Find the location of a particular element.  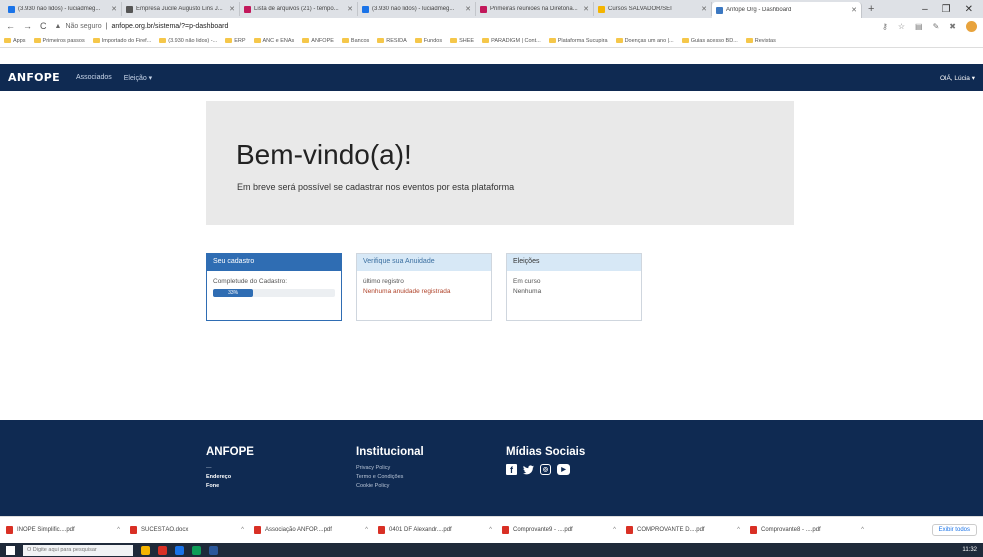

taskbar-search-input: O Digite aqui para pesquisar is located at coordinates (78, 550).